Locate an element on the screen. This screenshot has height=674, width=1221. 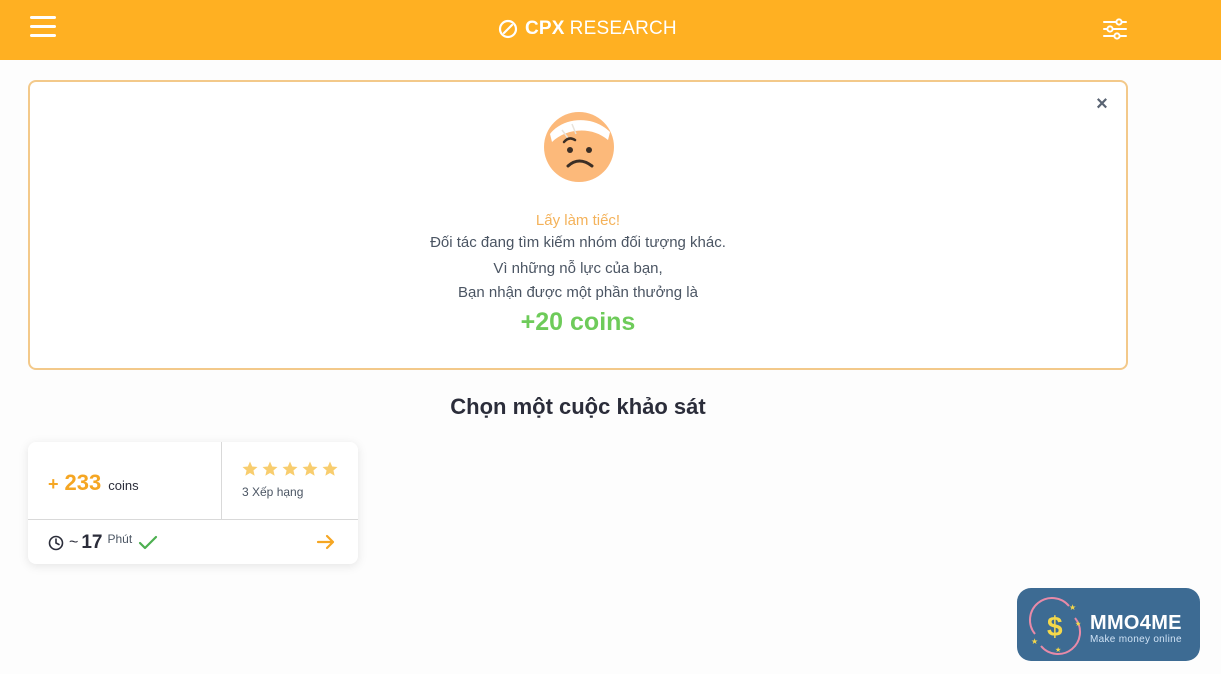
duration-minutes: 17 is located at coordinates (92, 542).